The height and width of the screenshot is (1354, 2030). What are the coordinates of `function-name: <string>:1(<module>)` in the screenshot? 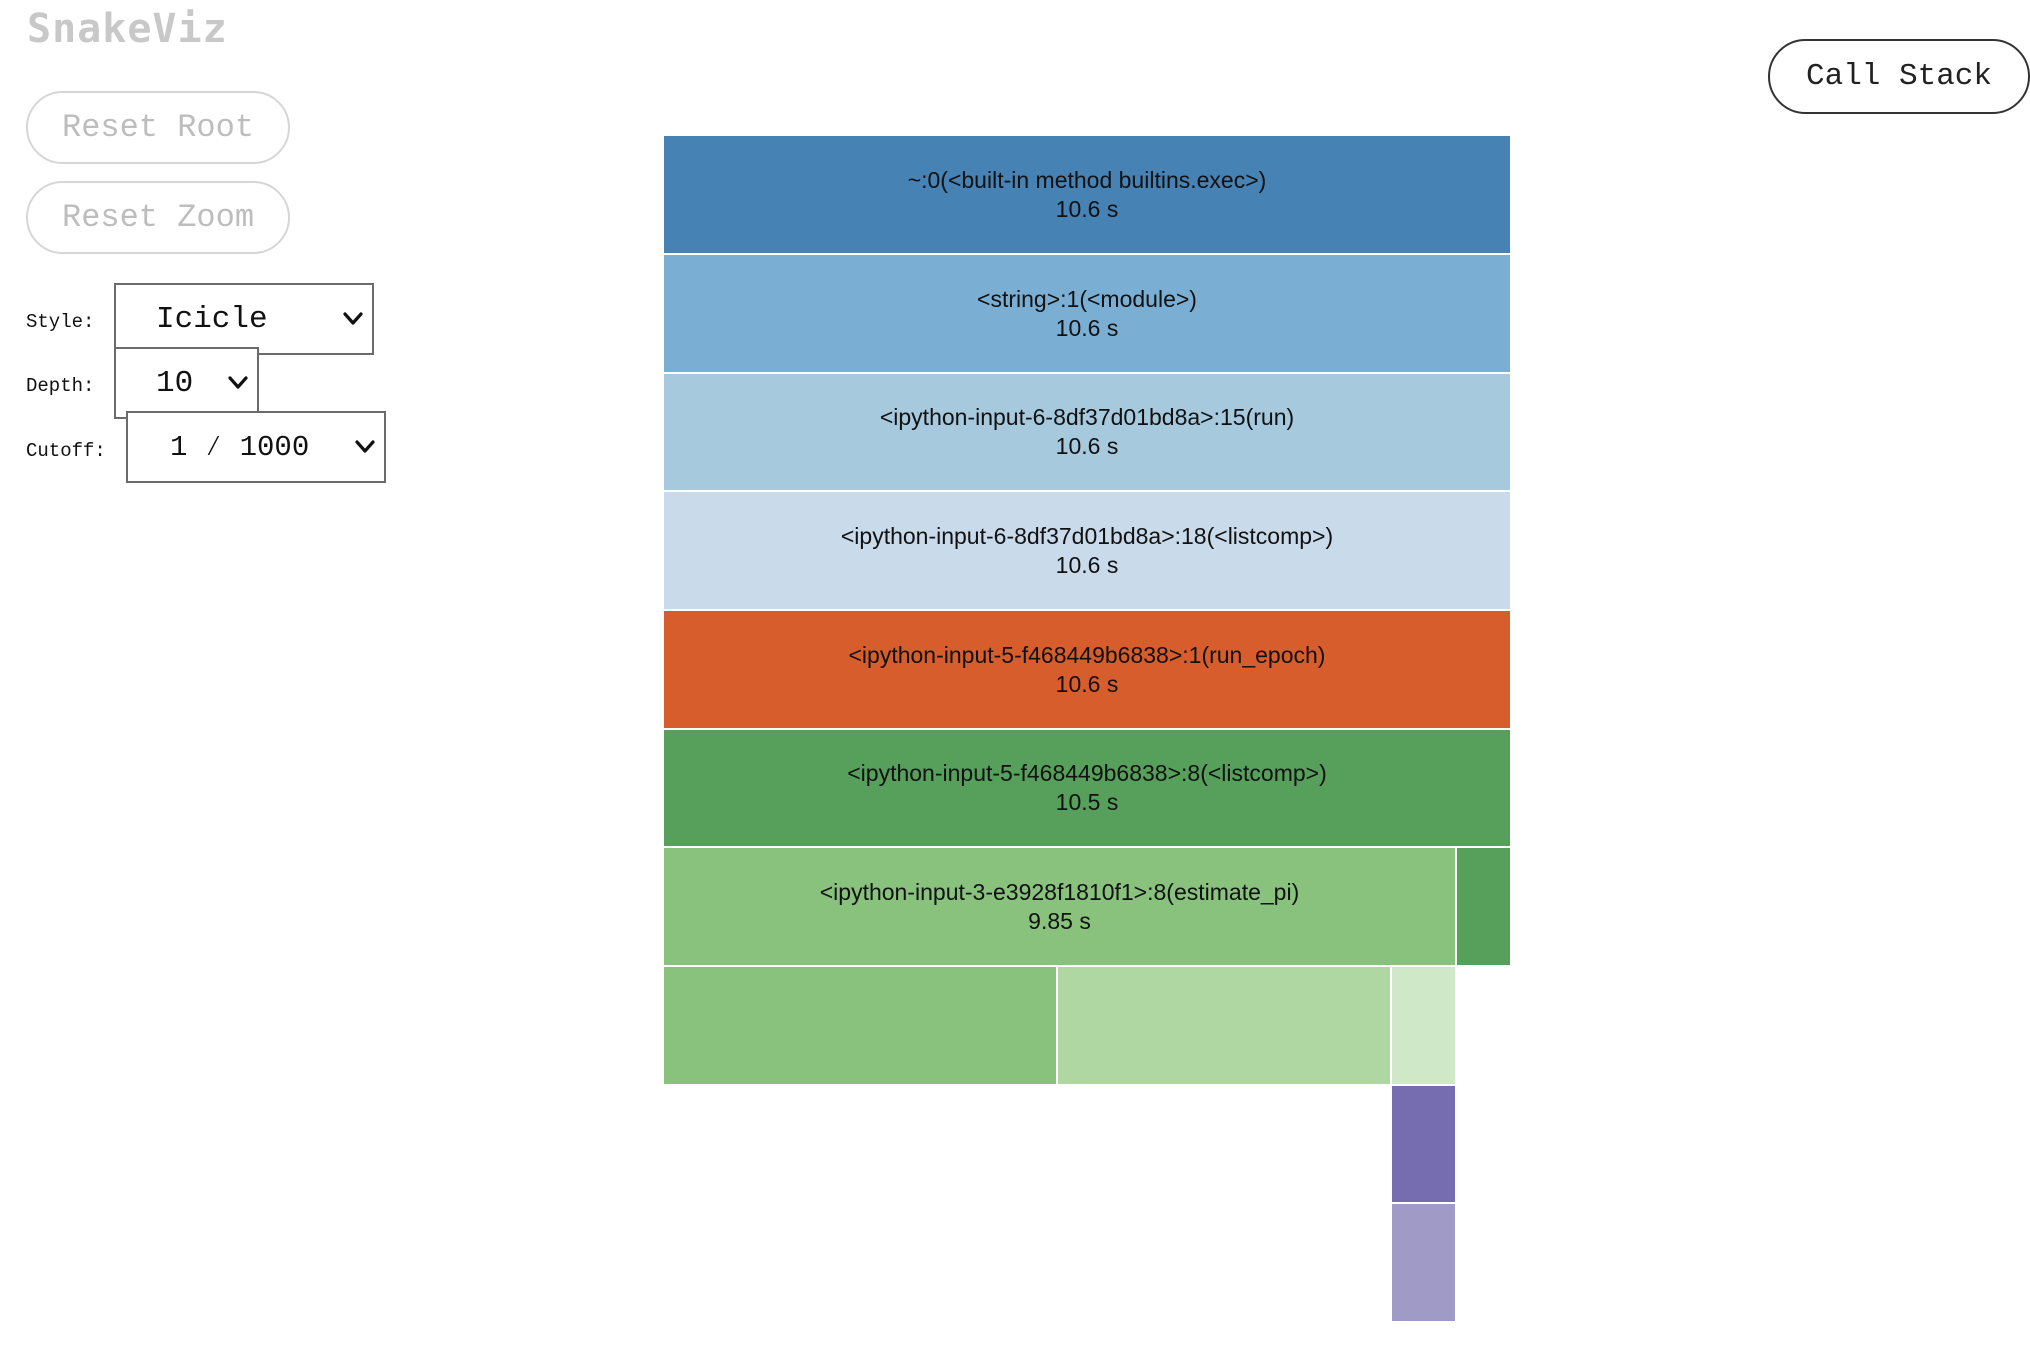 It's located at (1087, 298).